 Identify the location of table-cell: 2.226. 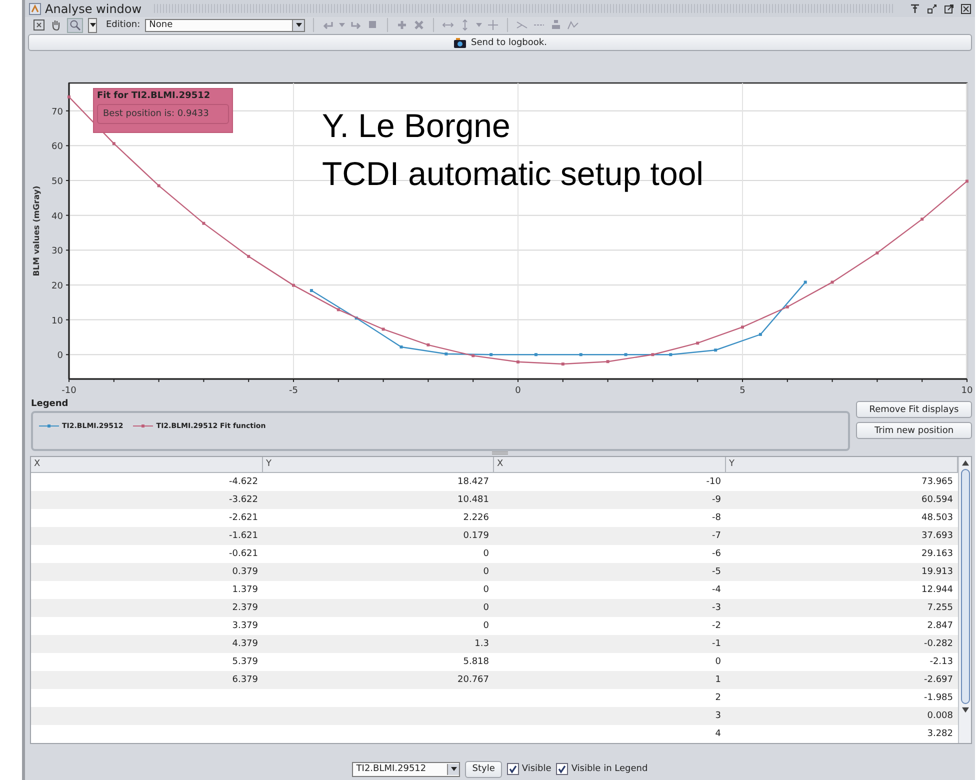
(476, 518).